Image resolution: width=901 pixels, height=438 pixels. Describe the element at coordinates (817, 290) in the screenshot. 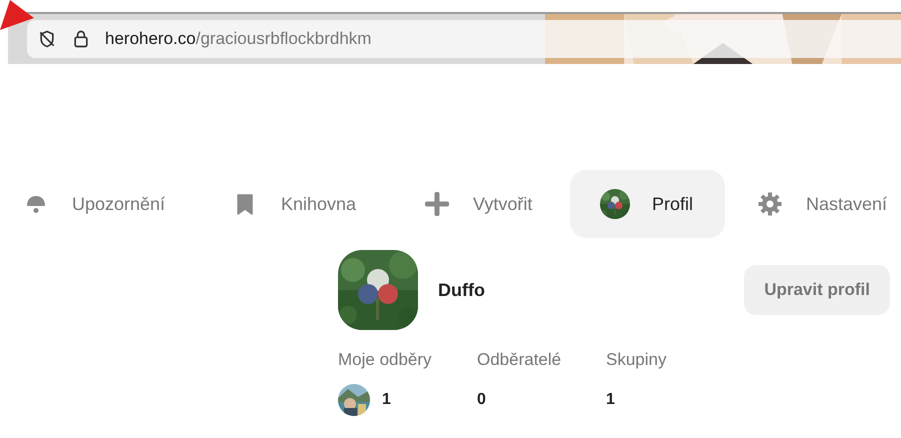

I see `edit-profile-button: Upravit profil` at that location.